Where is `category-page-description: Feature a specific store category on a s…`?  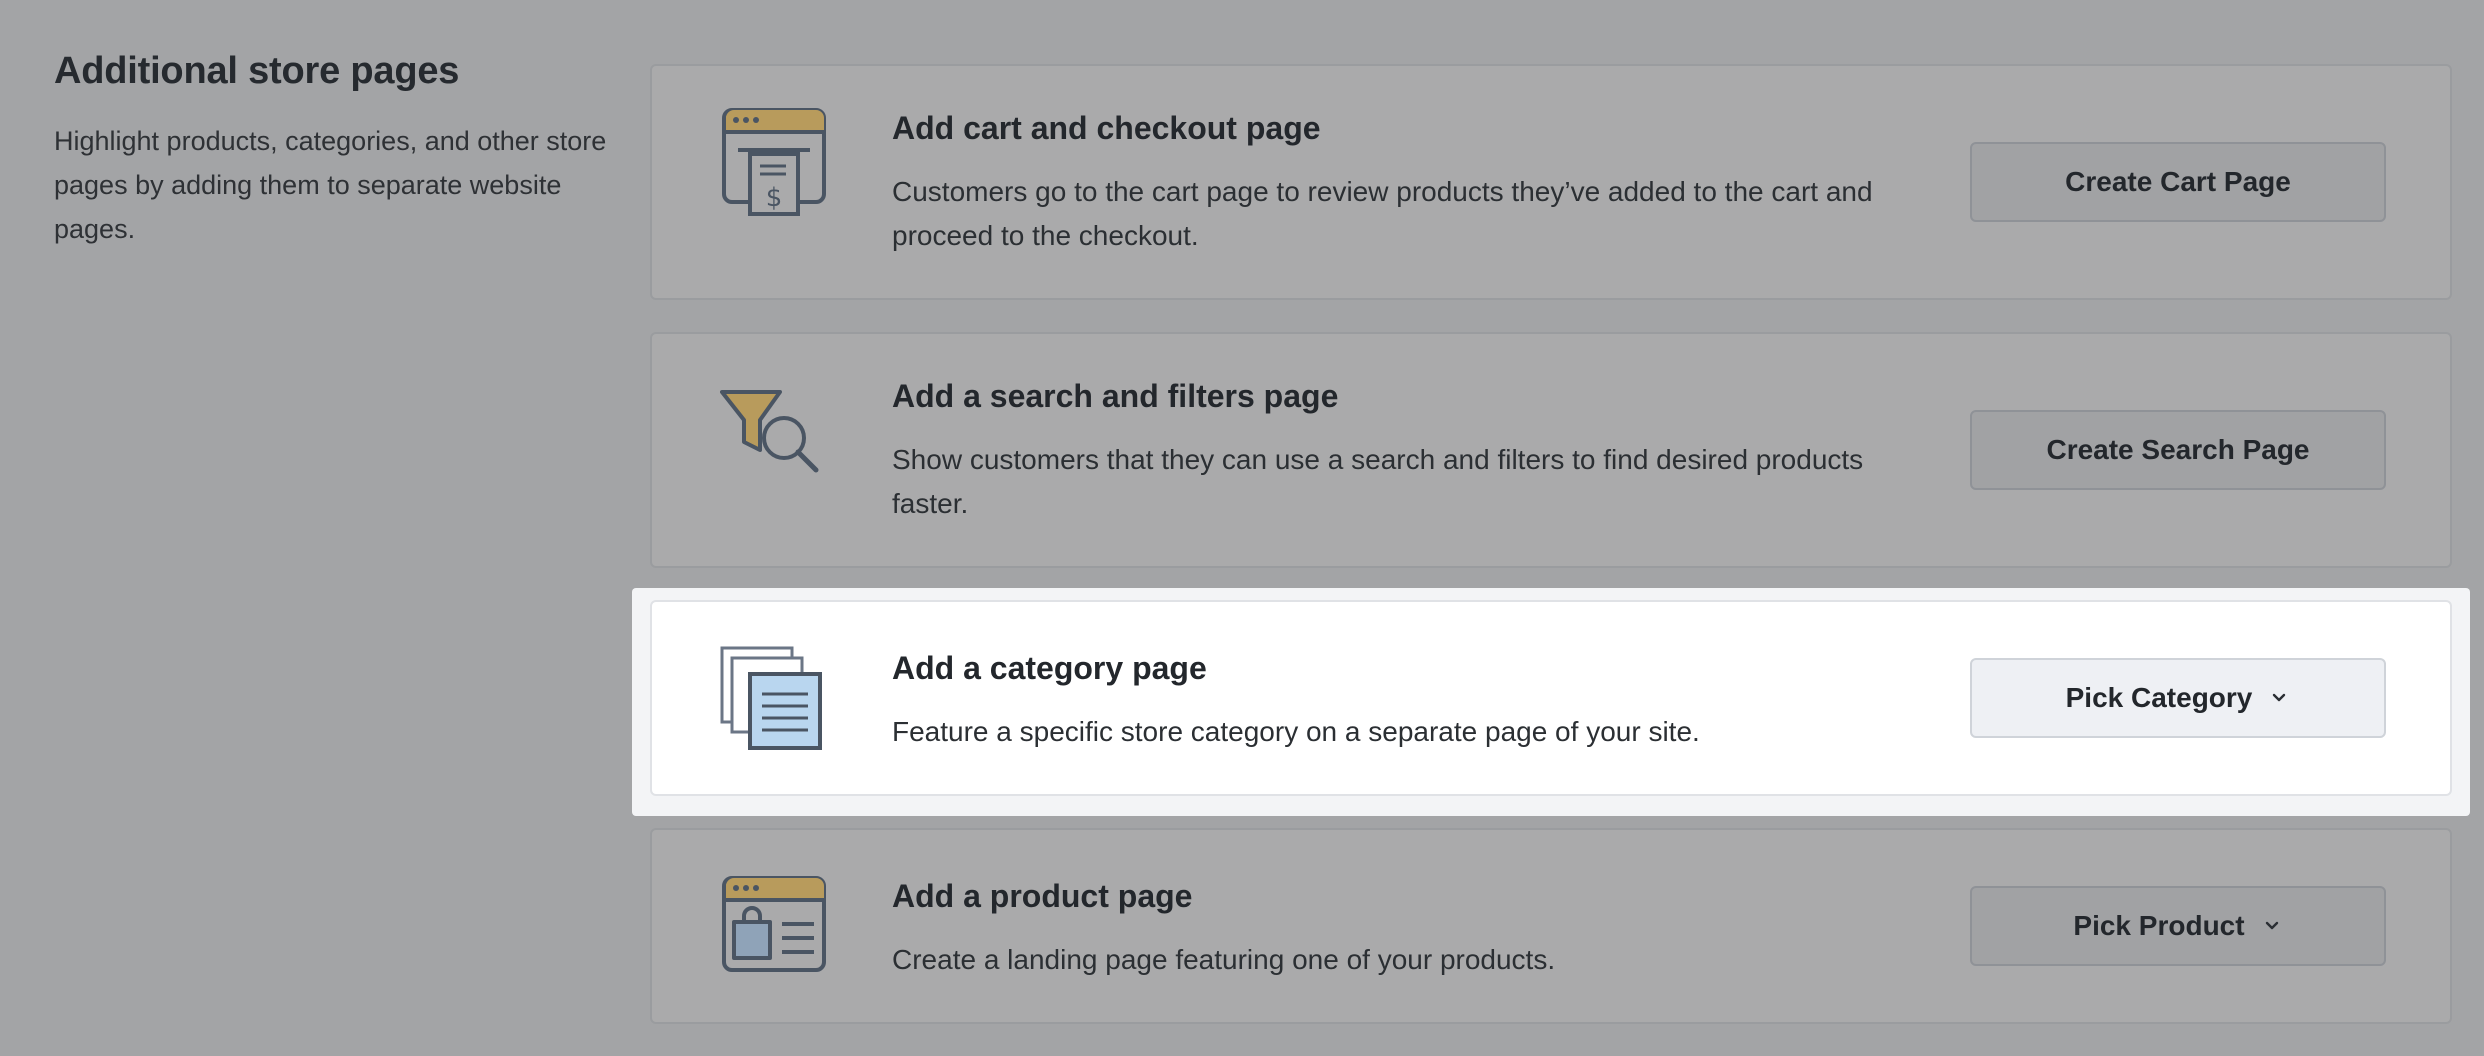 category-page-description: Feature a specific store category on a s… is located at coordinates (1296, 731).